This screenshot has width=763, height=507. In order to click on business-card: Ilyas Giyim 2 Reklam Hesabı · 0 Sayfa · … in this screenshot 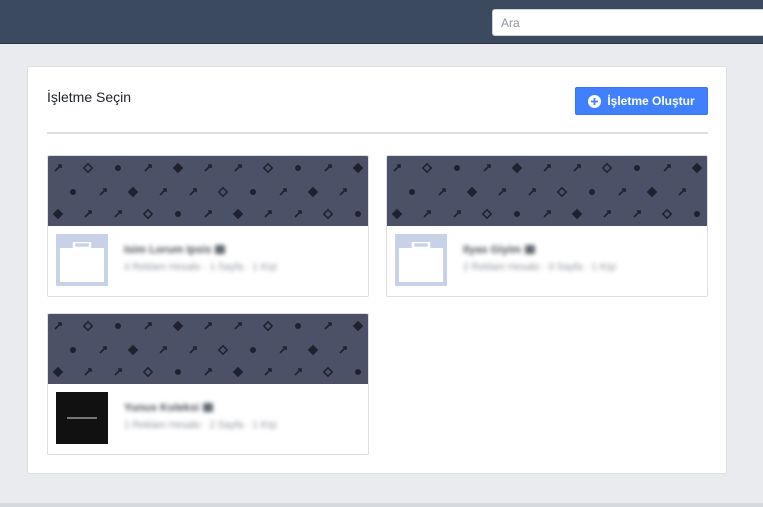, I will do `click(547, 226)`.